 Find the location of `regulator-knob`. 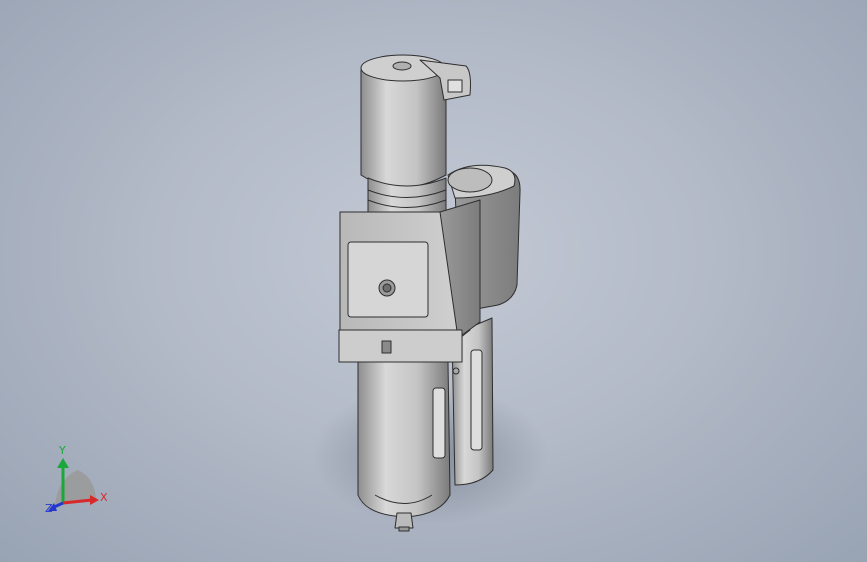

regulator-knob is located at coordinates (403, 128).